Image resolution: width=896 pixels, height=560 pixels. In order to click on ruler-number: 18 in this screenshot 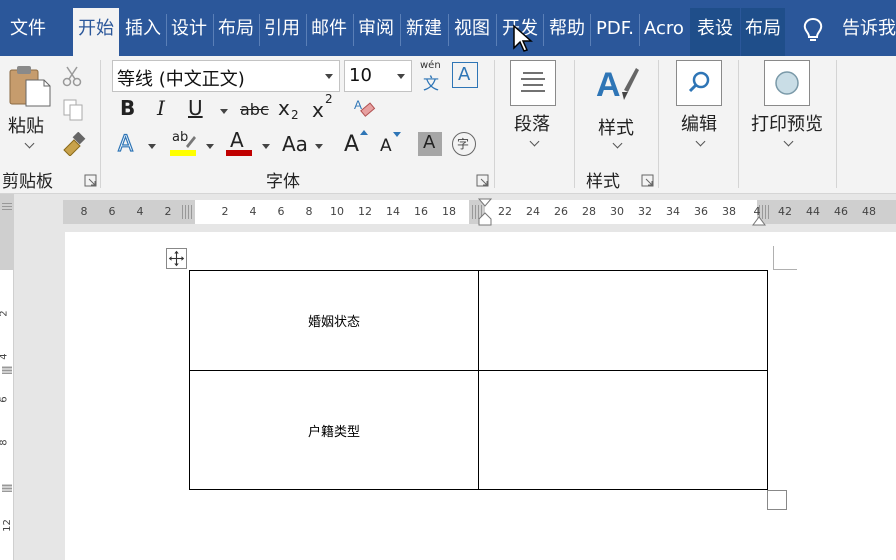, I will do `click(449, 211)`.